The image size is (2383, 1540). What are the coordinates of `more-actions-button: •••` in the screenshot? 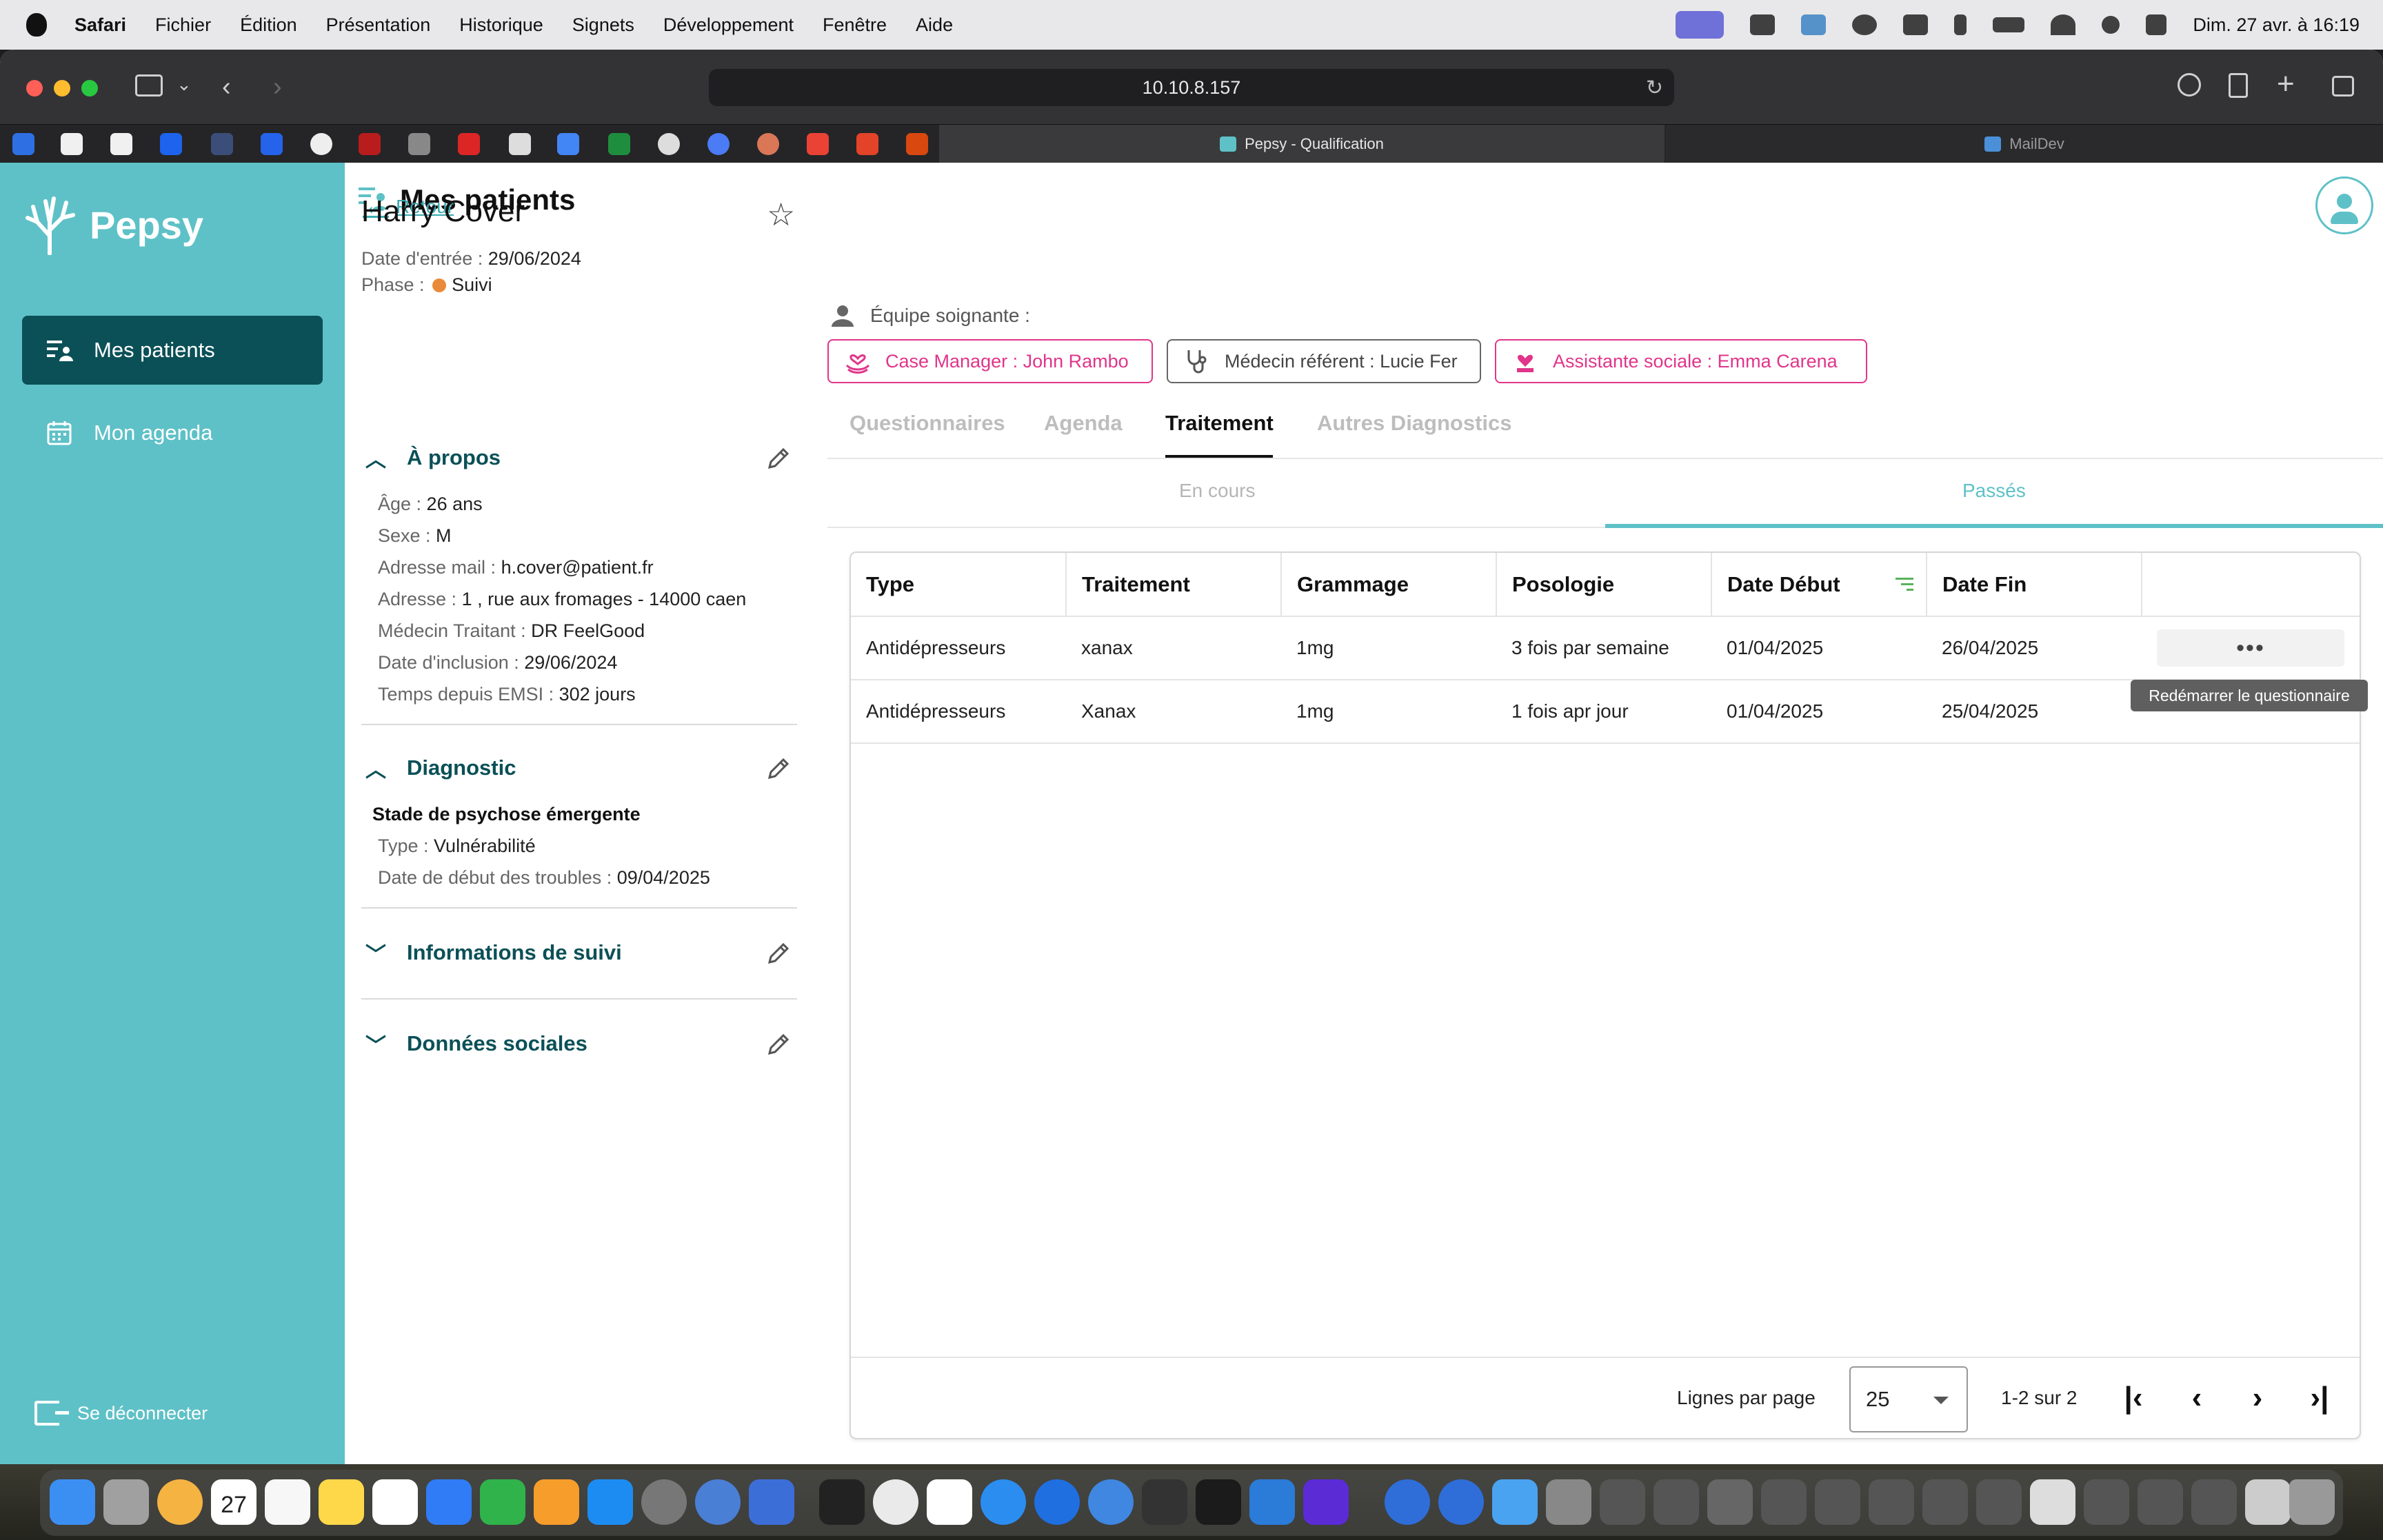 It's located at (2250, 648).